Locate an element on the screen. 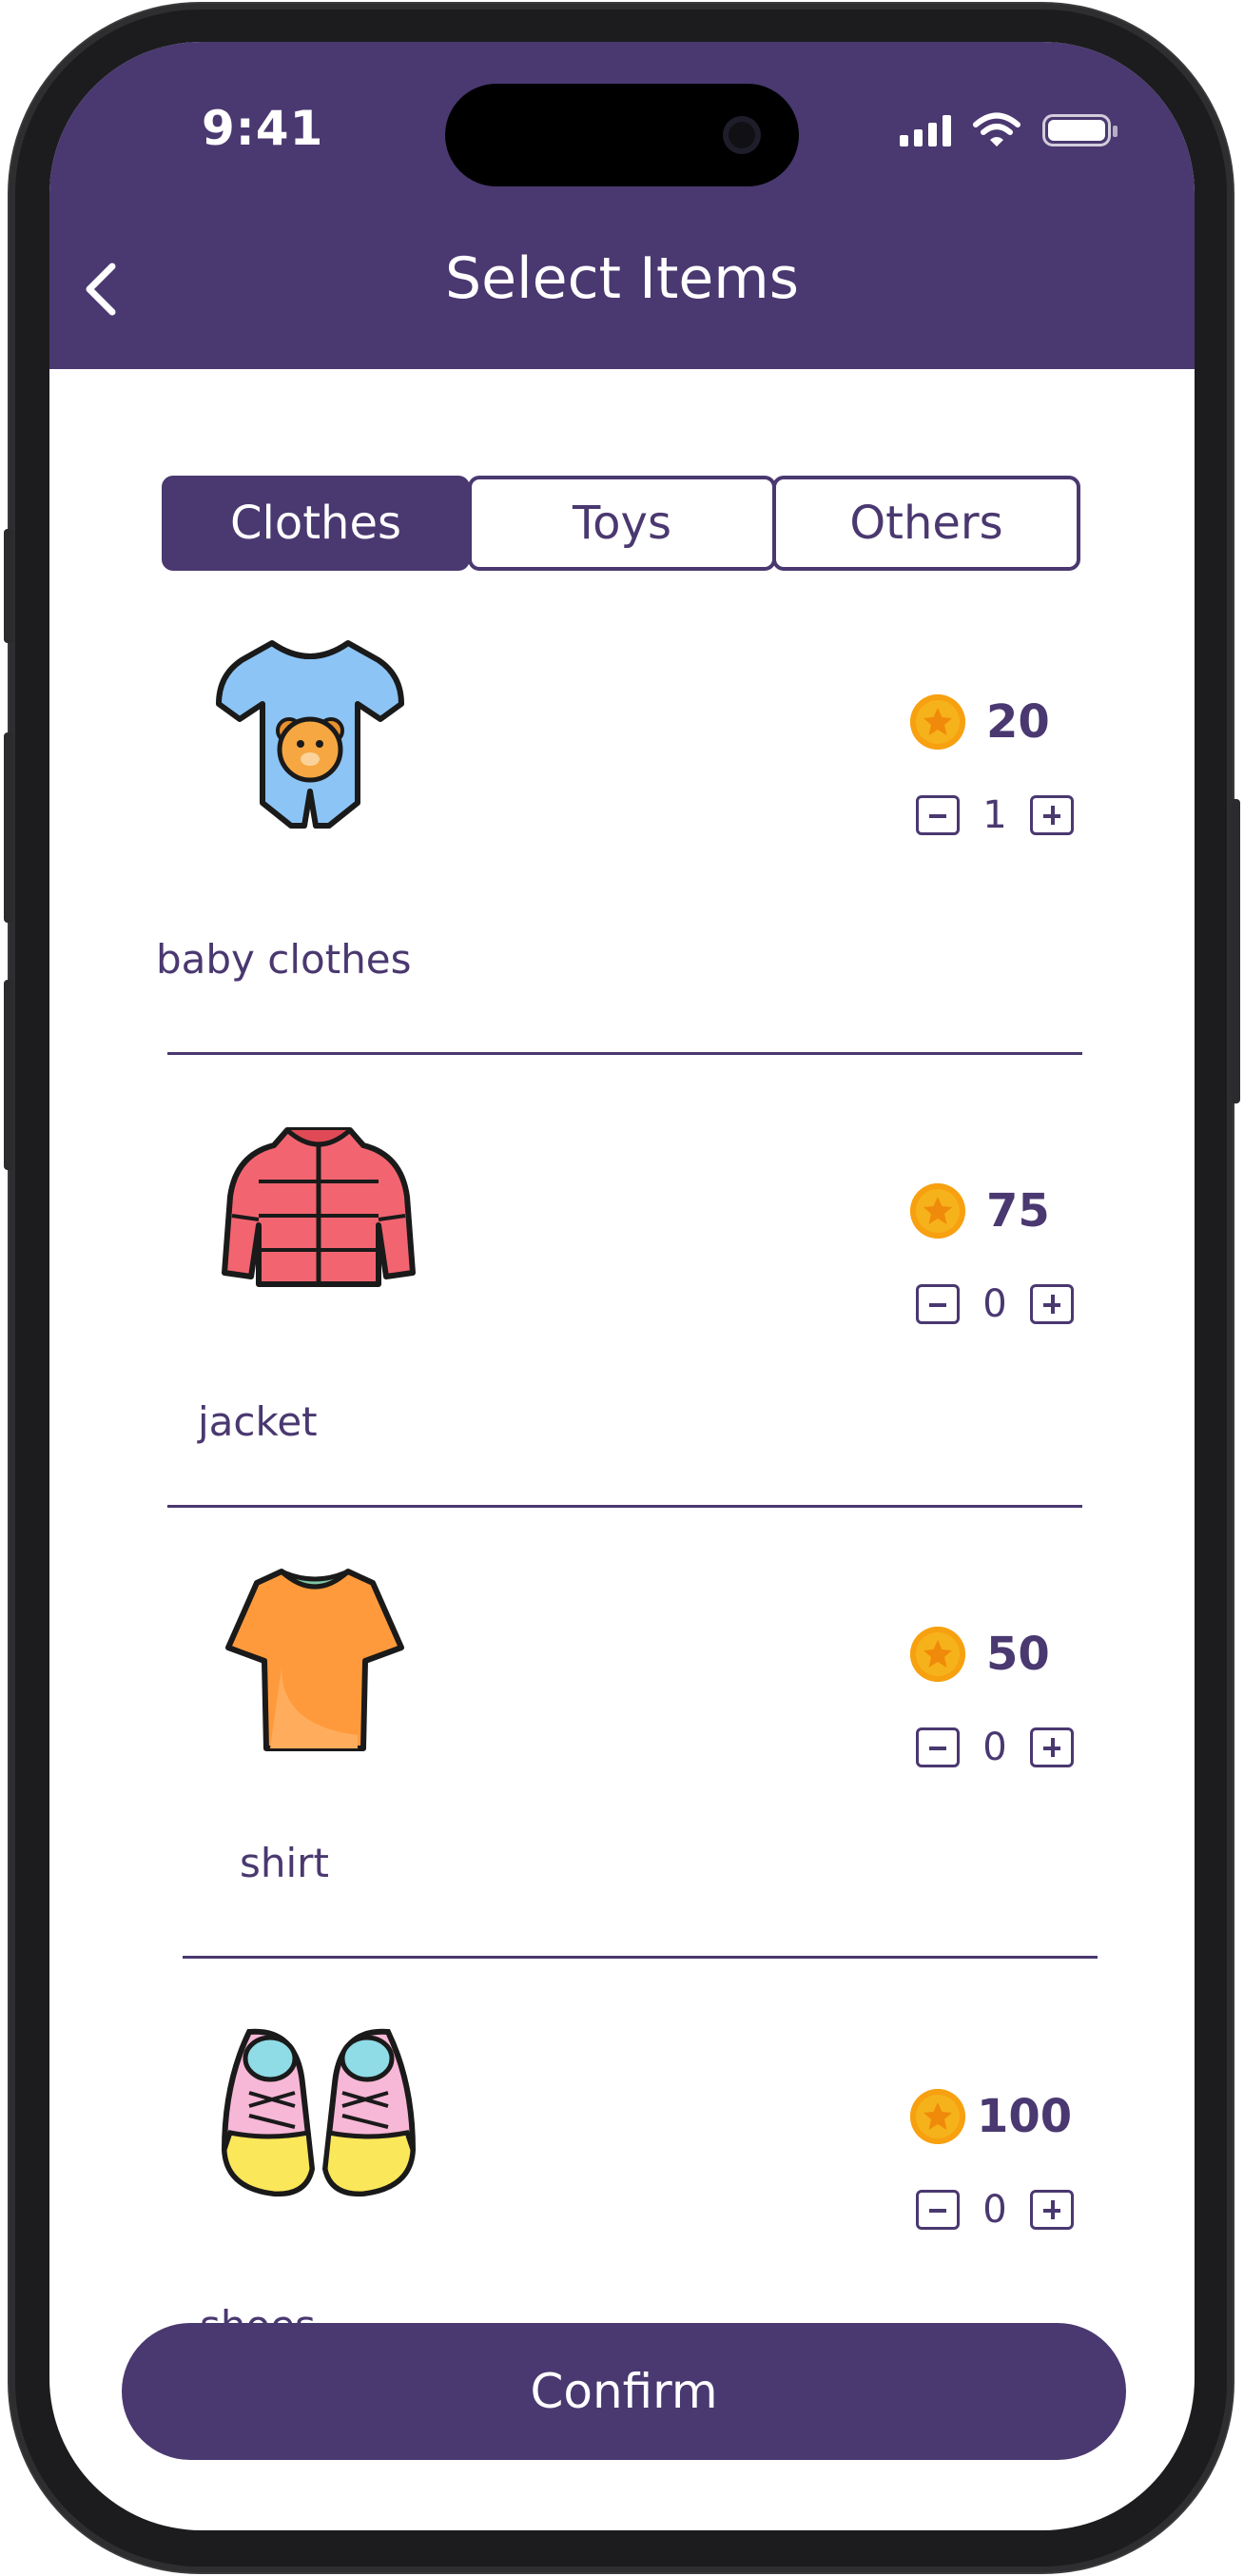  power-button is located at coordinates (1235, 951).